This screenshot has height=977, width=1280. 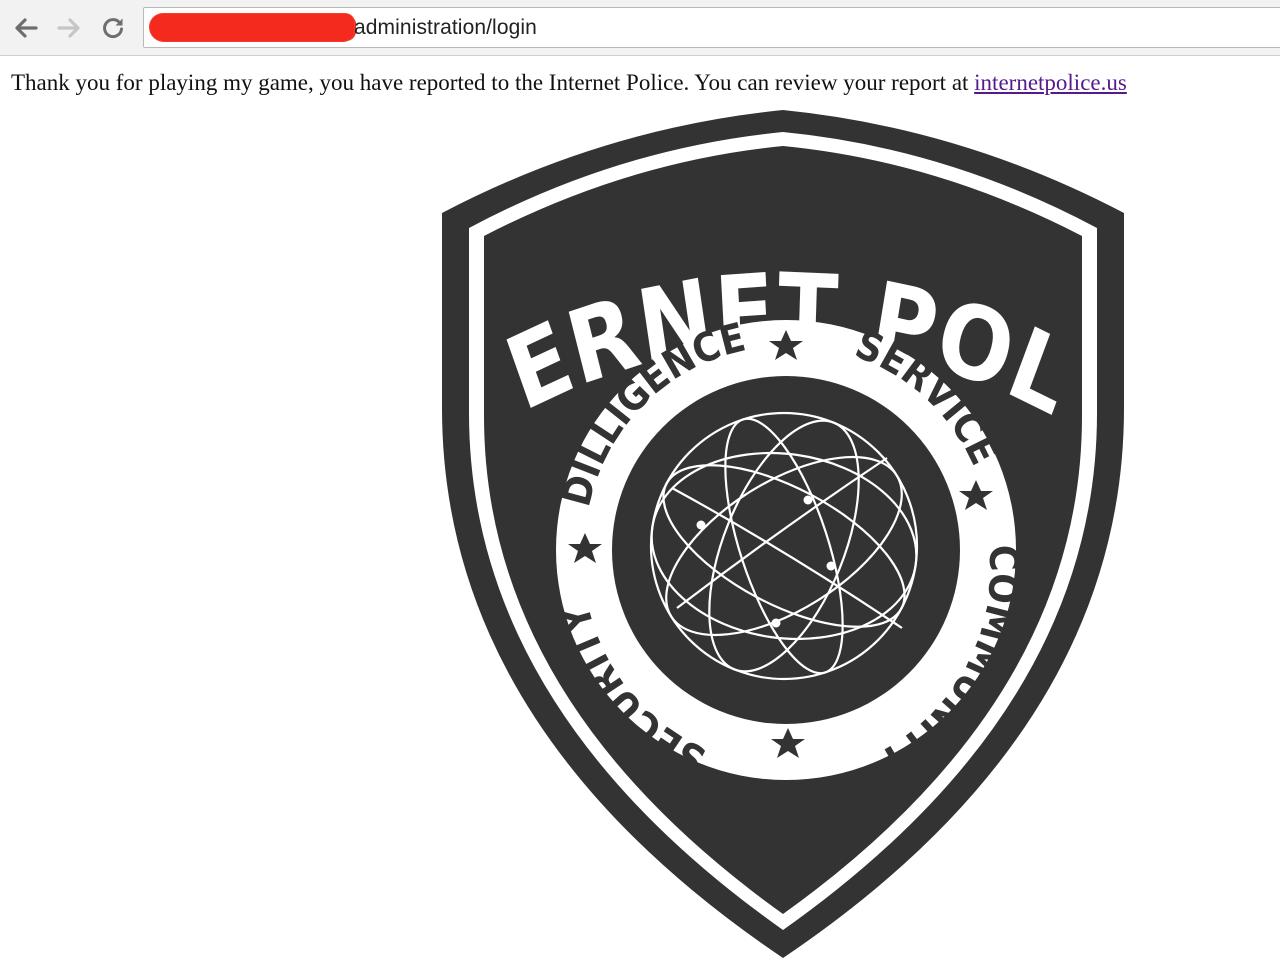 I want to click on forward-button, so click(x=69, y=28).